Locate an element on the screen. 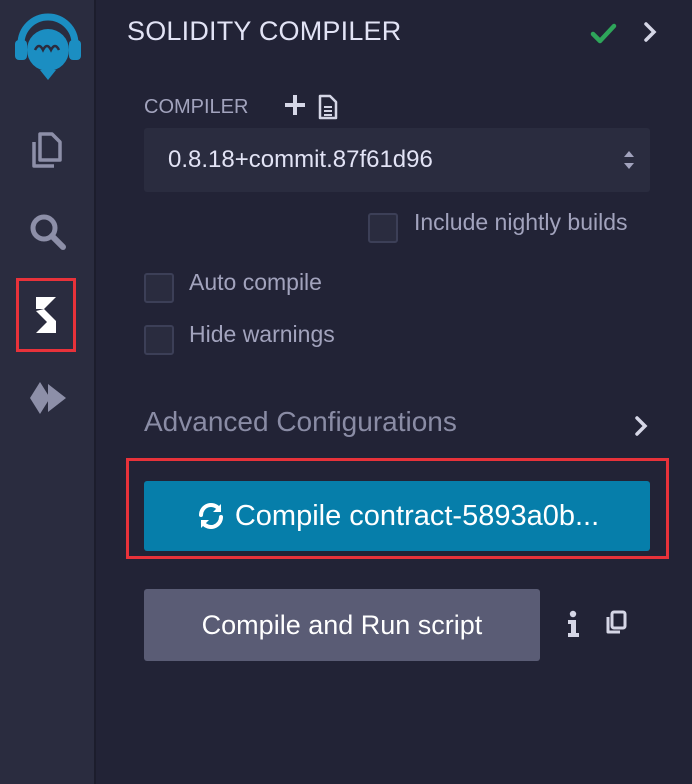 This screenshot has height=784, width=692. solidity-highlight-frame is located at coordinates (45, 315).